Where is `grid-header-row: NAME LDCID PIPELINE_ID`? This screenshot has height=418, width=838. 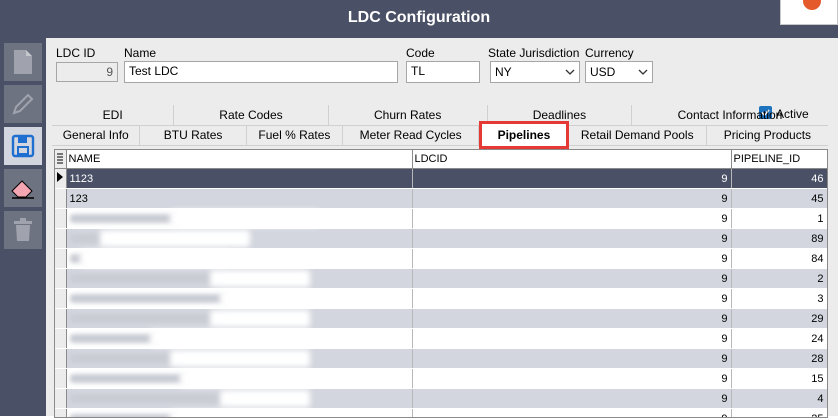 grid-header-row: NAME LDCID PIPELINE_ID is located at coordinates (441, 159).